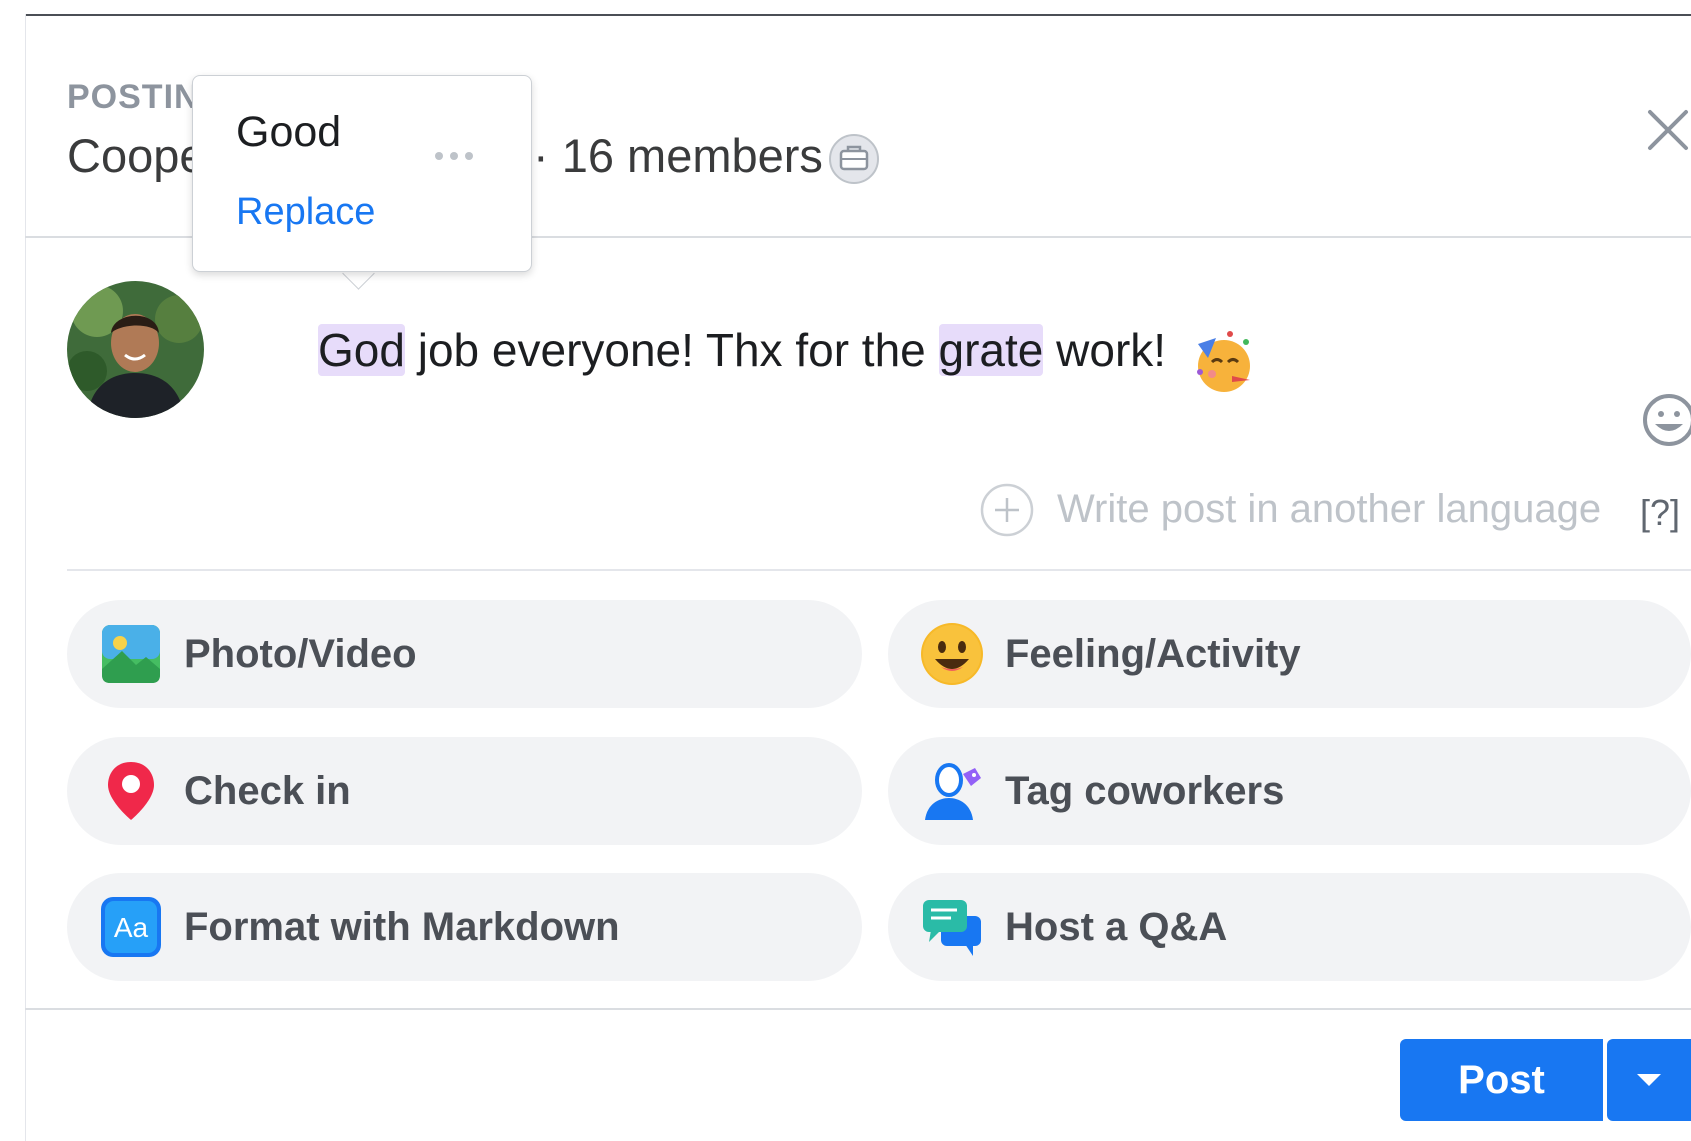  What do you see at coordinates (464, 654) in the screenshot?
I see `photo-video-button: Photo/Video` at bounding box center [464, 654].